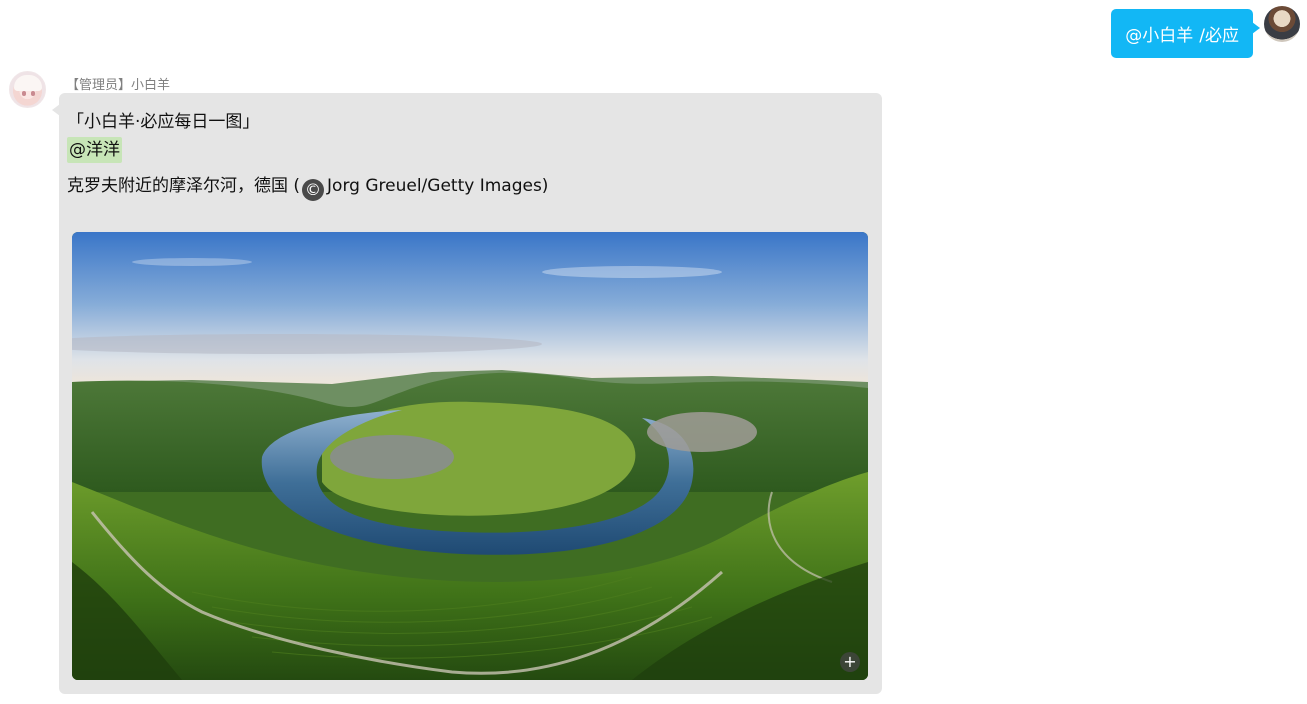 This screenshot has width=1307, height=704. I want to click on outgoing-message-bubble: @小白羊 /必应, so click(1182, 33).